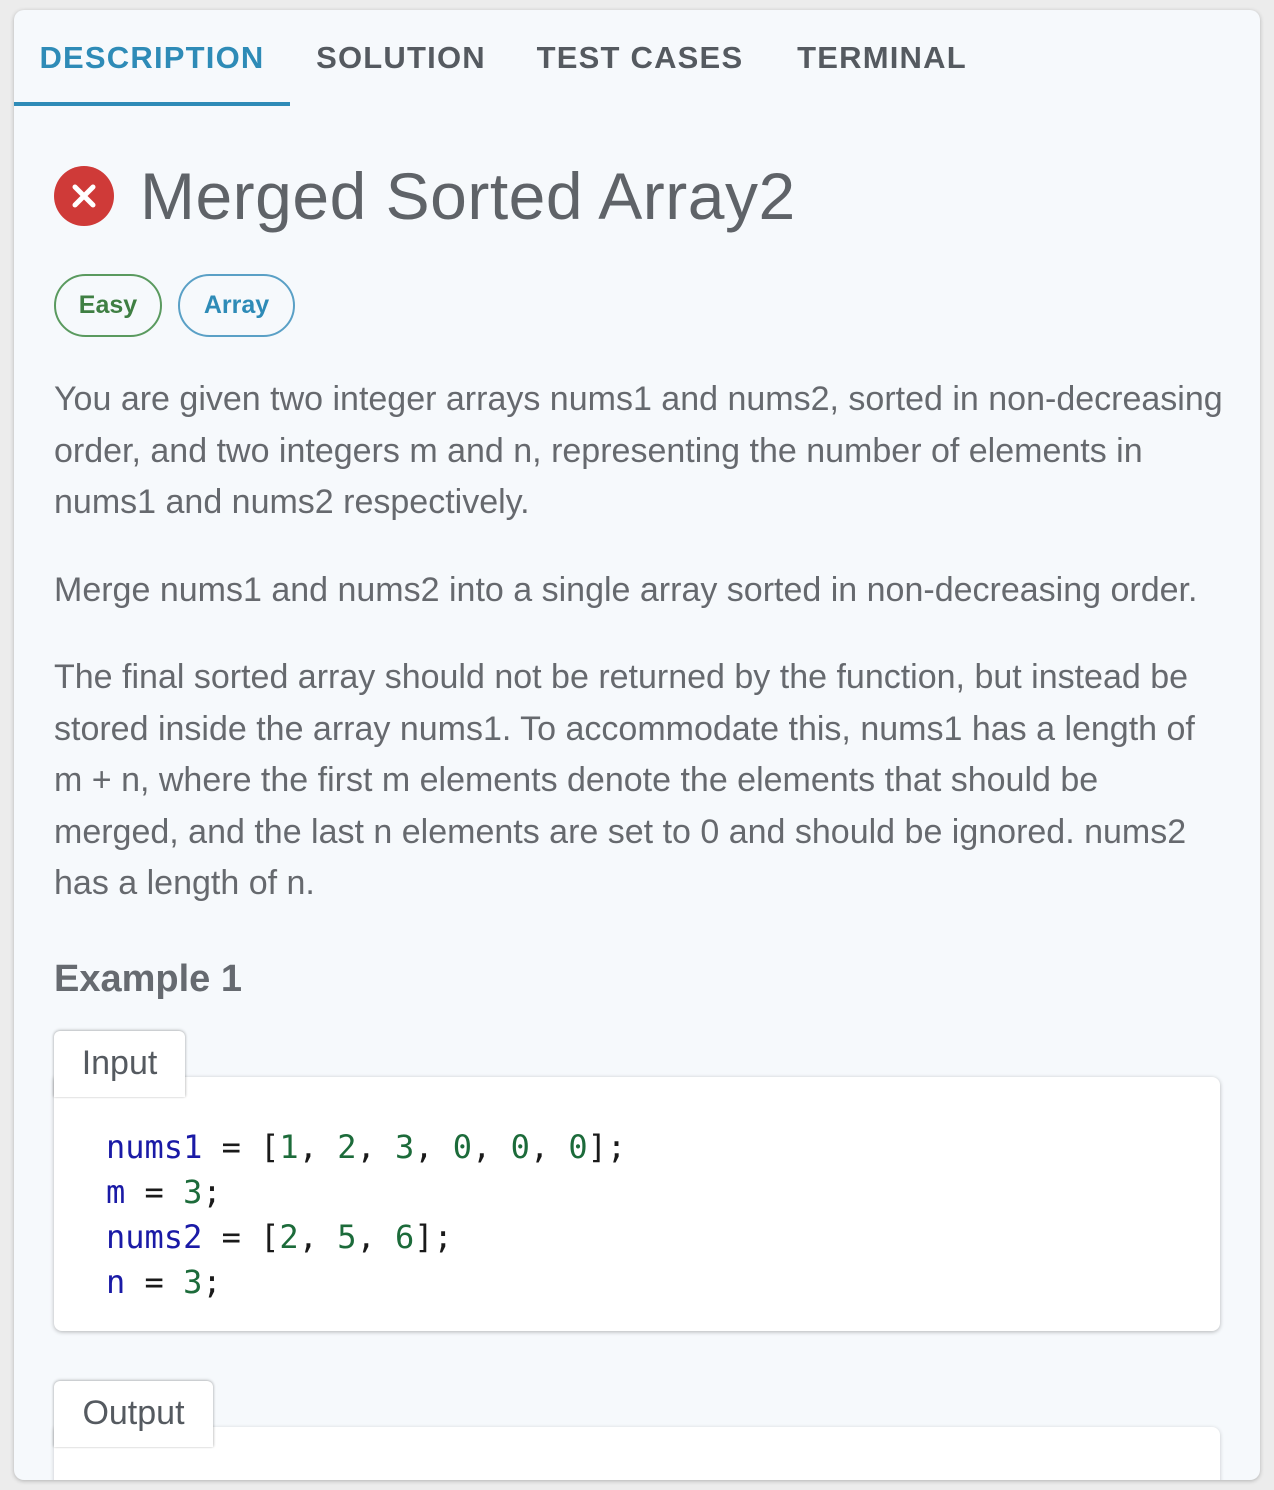 The width and height of the screenshot is (1274, 1490). I want to click on tag-chips: Easy Array, so click(657, 305).